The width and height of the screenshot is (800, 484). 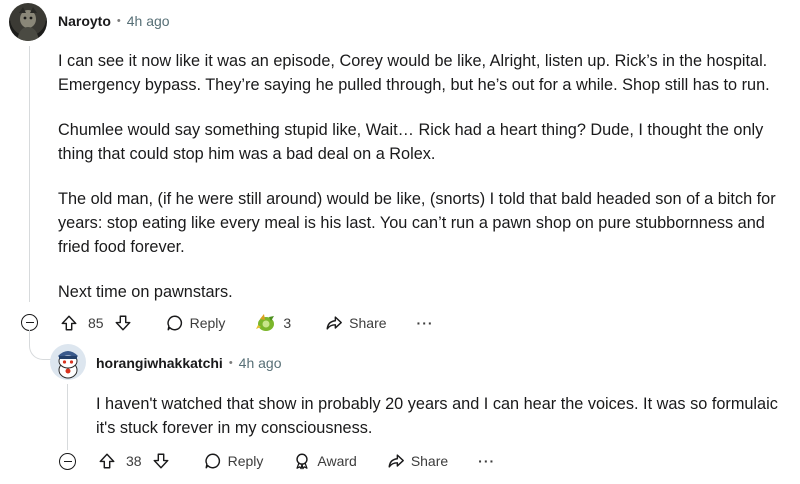 What do you see at coordinates (159, 363) in the screenshot?
I see `author-name: horangiwhakkatchi` at bounding box center [159, 363].